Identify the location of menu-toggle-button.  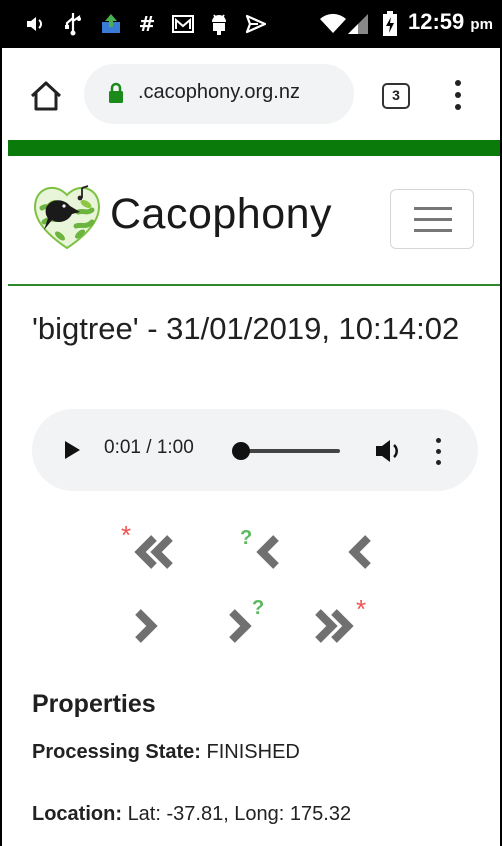
(432, 219).